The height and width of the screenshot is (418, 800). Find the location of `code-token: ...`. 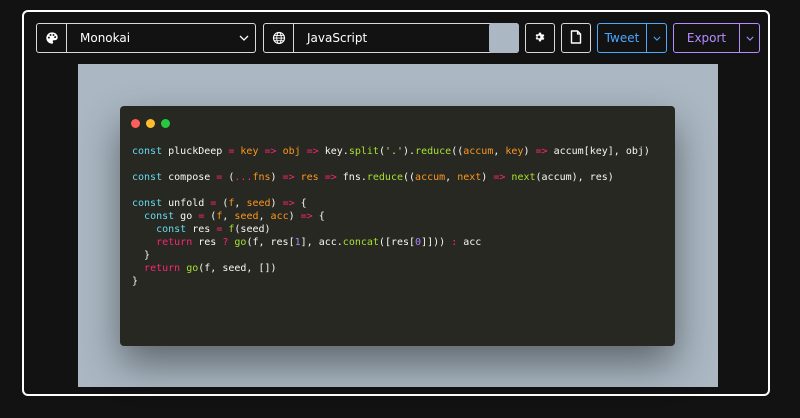

code-token: ... is located at coordinates (243, 177).